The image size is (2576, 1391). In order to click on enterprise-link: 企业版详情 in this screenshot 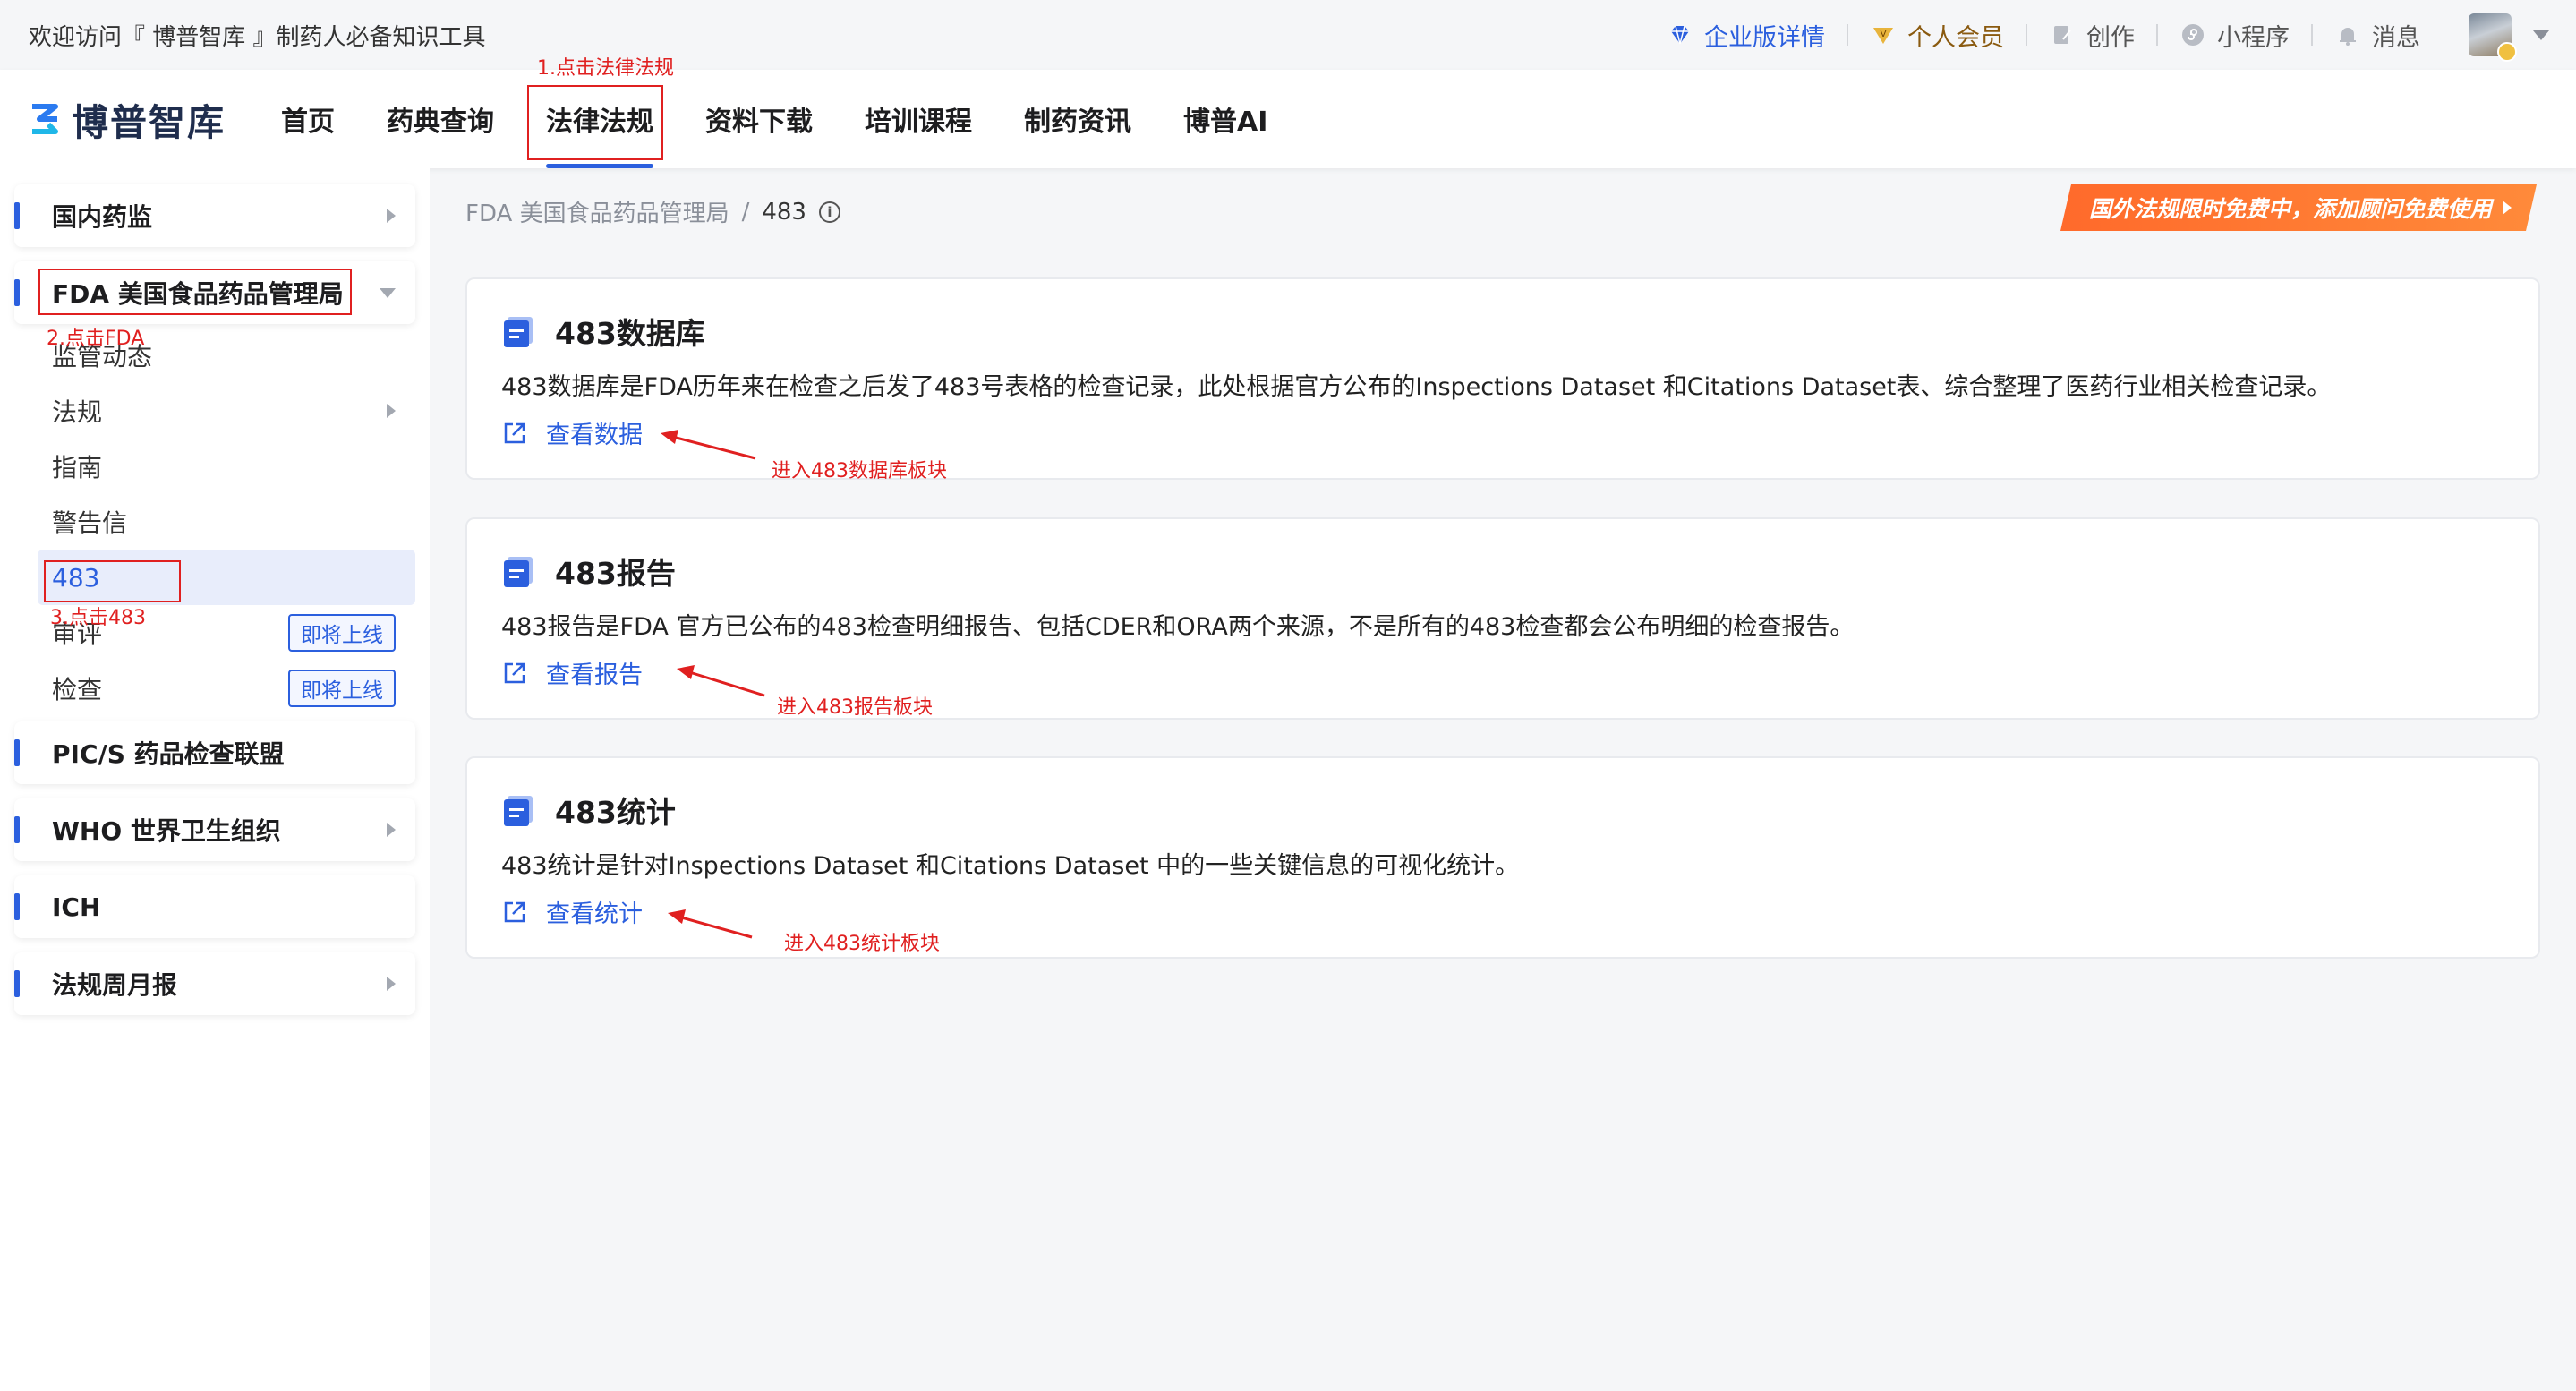, I will do `click(1746, 35)`.